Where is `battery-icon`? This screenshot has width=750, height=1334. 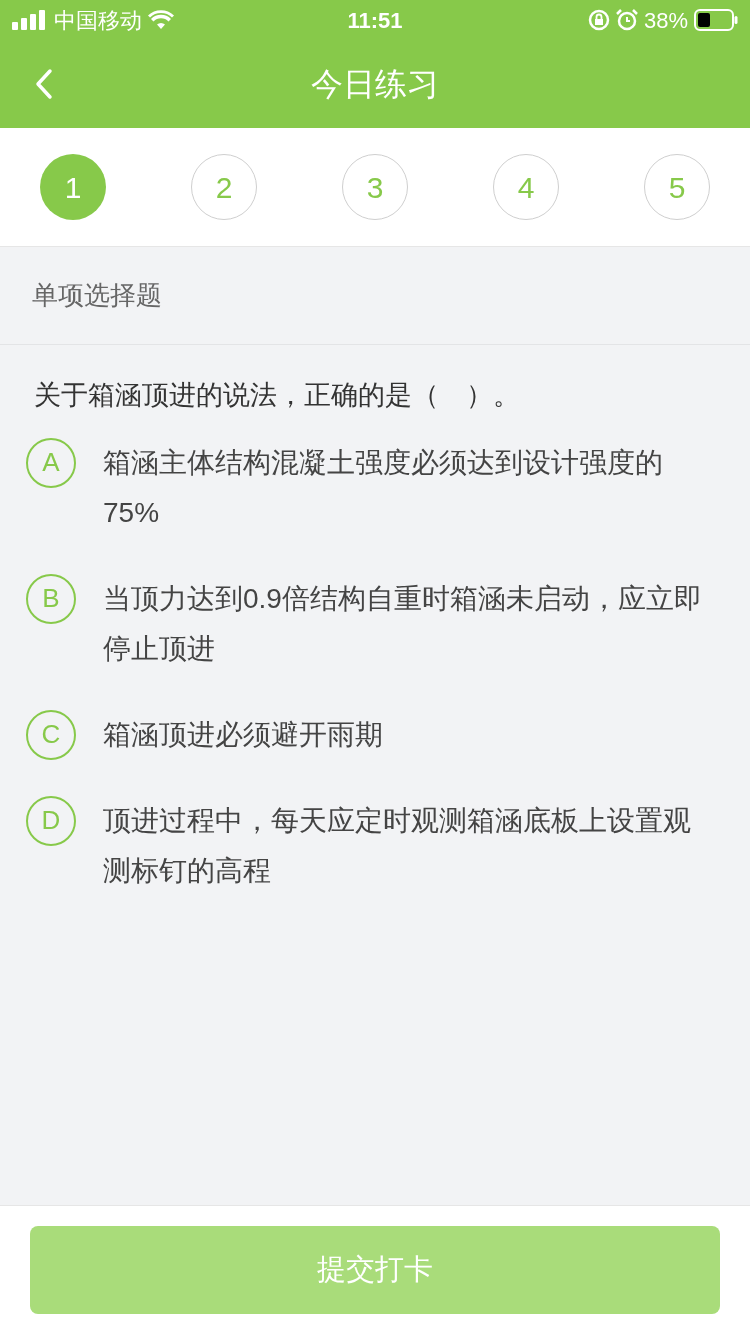 battery-icon is located at coordinates (716, 20).